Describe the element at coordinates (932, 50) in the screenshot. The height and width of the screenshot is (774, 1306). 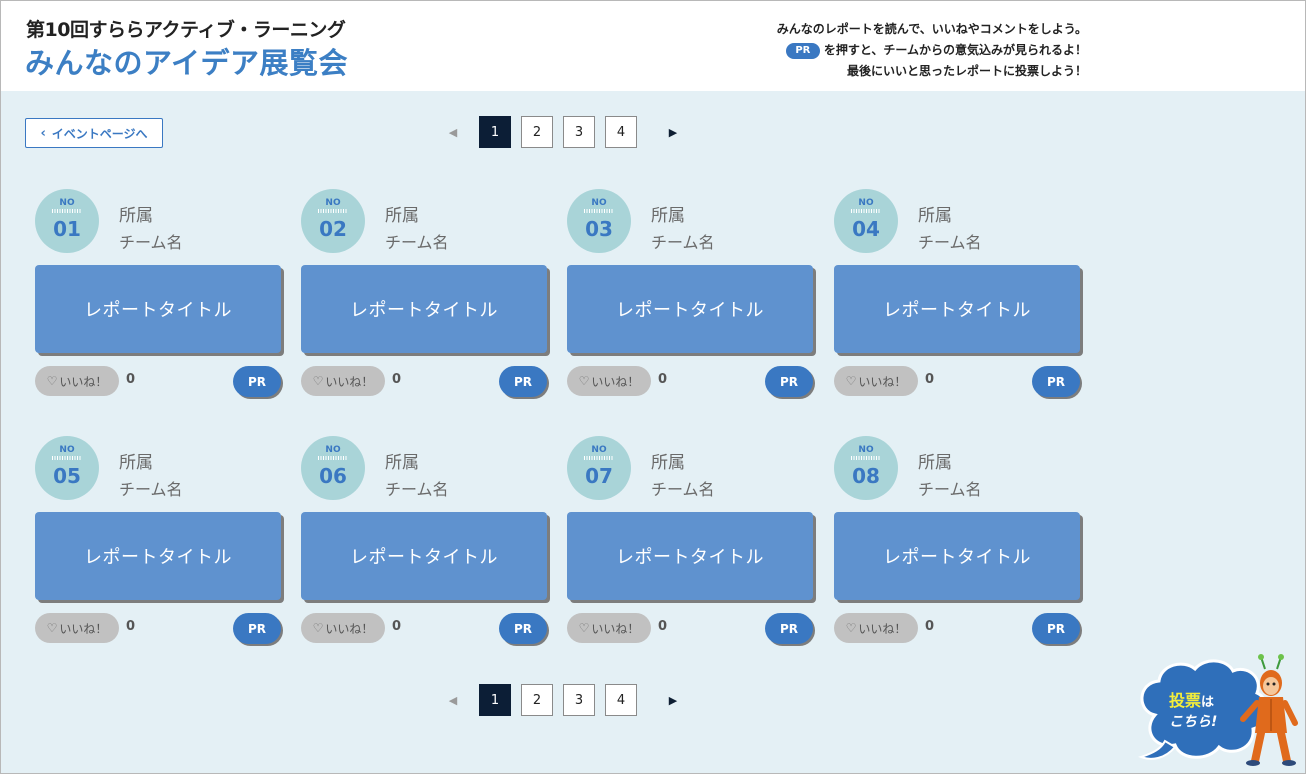
I see `instruction-line-2: PR を押すと、チームからの意気込みが見られるよ！` at that location.